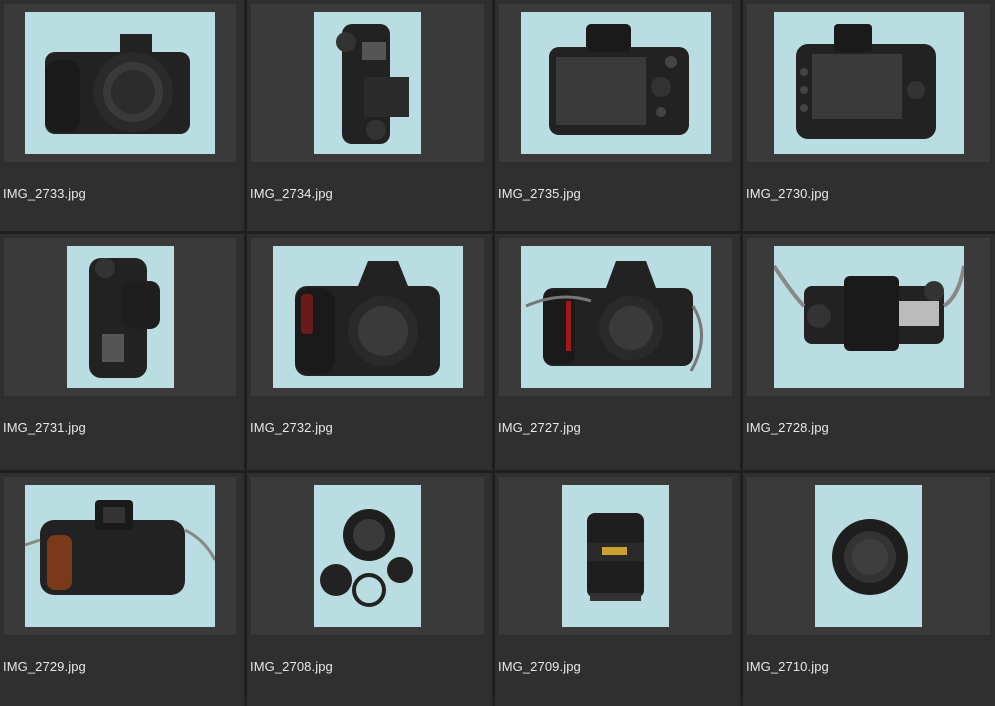 Image resolution: width=995 pixels, height=706 pixels. I want to click on thumbnail-cell: IMG_2731.jpg, so click(122, 352).